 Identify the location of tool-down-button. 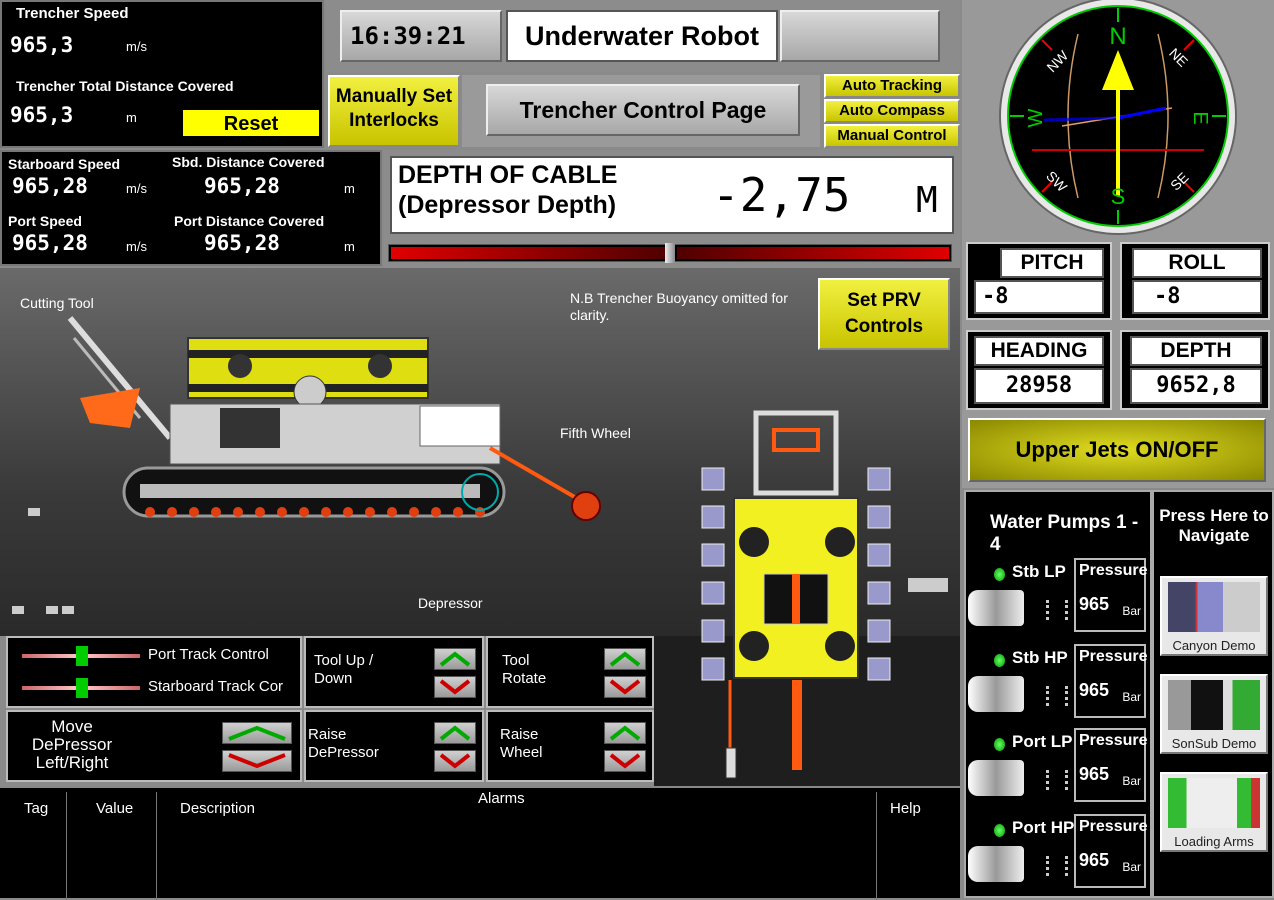
(455, 687).